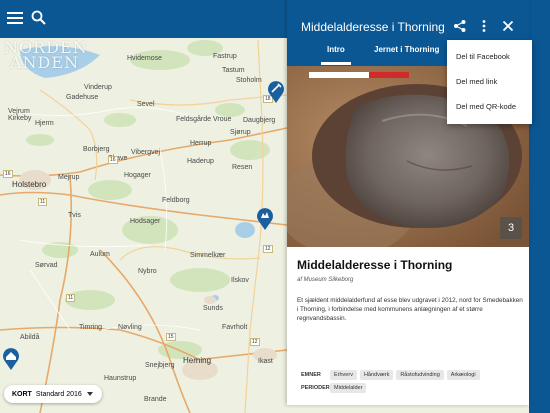  Describe the element at coordinates (145, 58) in the screenshot. I see `place-label: Hvidemose` at that location.